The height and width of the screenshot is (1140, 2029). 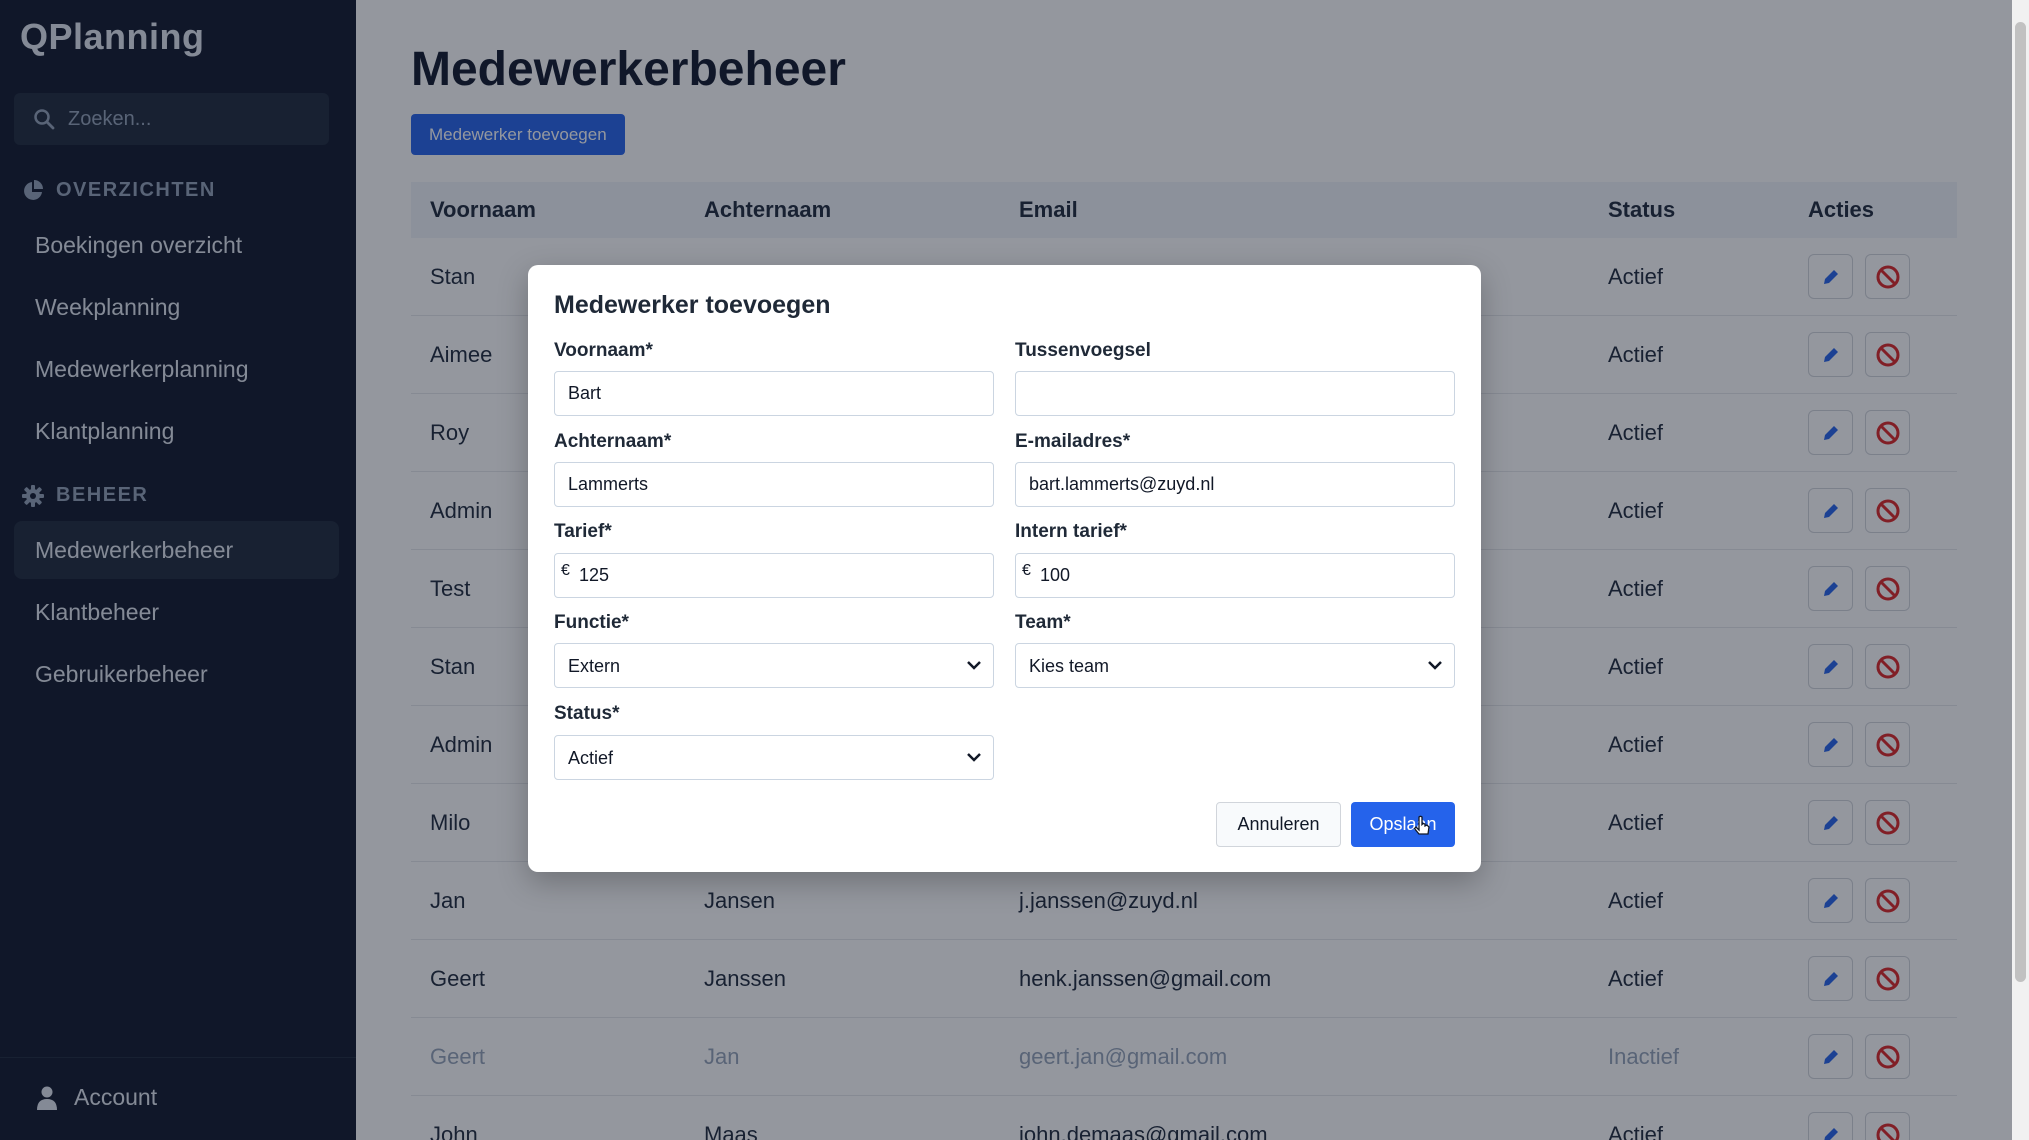 I want to click on team-label: Team*, so click(x=1043, y=622).